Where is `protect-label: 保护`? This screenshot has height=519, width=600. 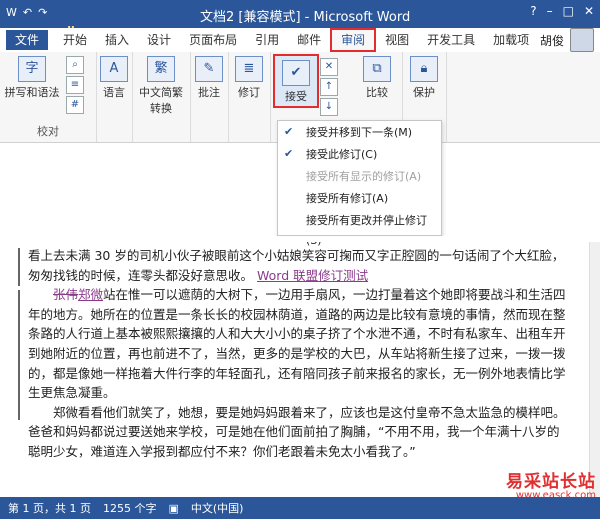 protect-label: 保护 is located at coordinates (424, 92).